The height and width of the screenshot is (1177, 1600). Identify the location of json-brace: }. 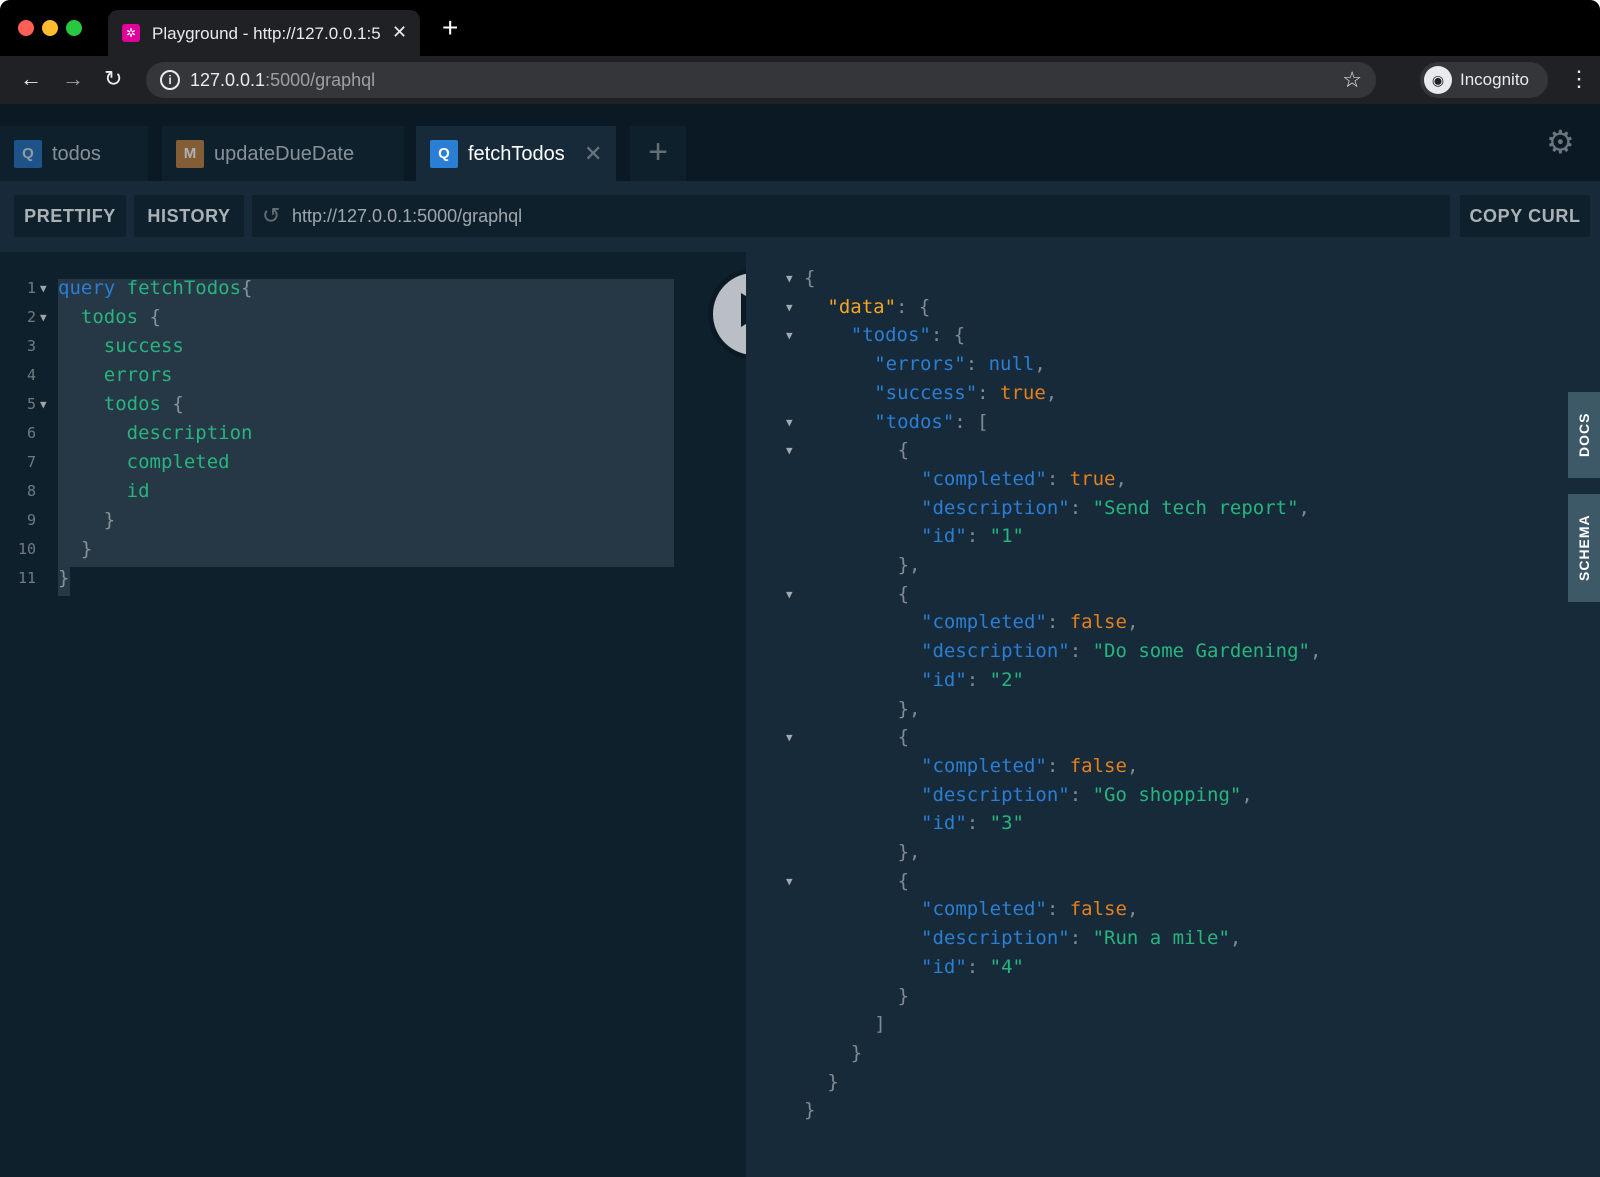
(810, 1110).